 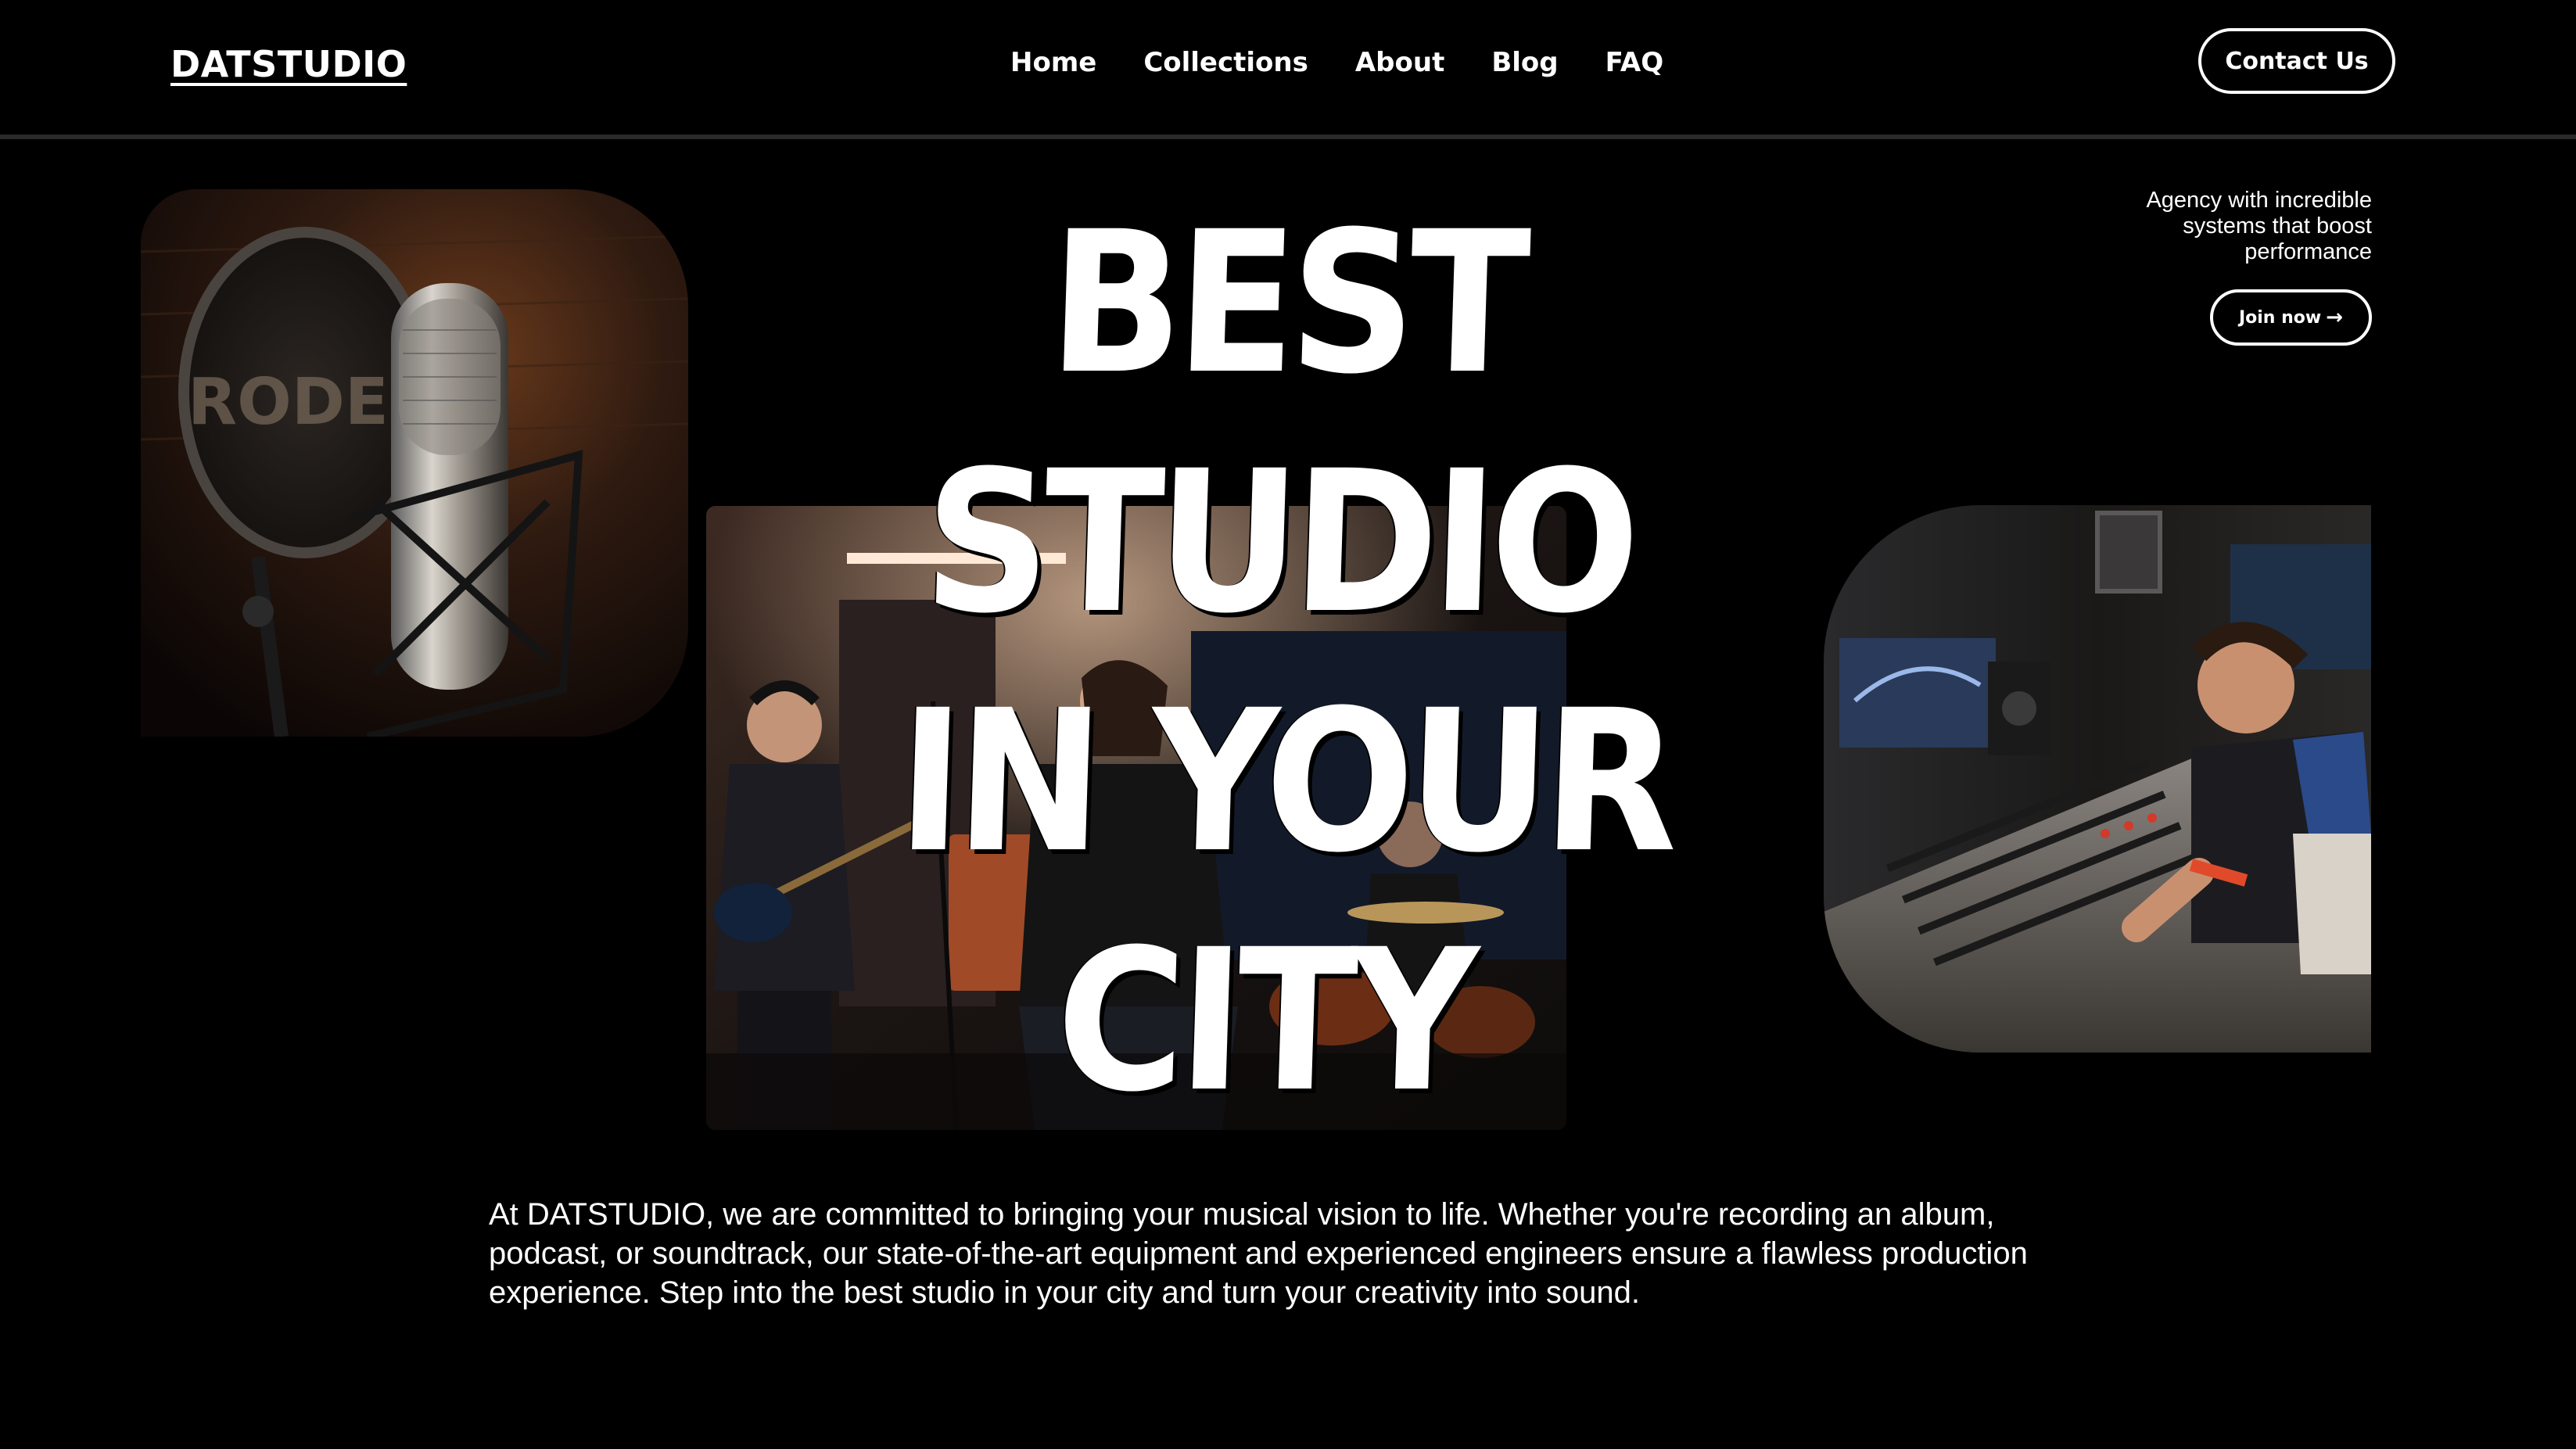 I want to click on hero-line-4: CITY, so click(x=1263, y=1021).